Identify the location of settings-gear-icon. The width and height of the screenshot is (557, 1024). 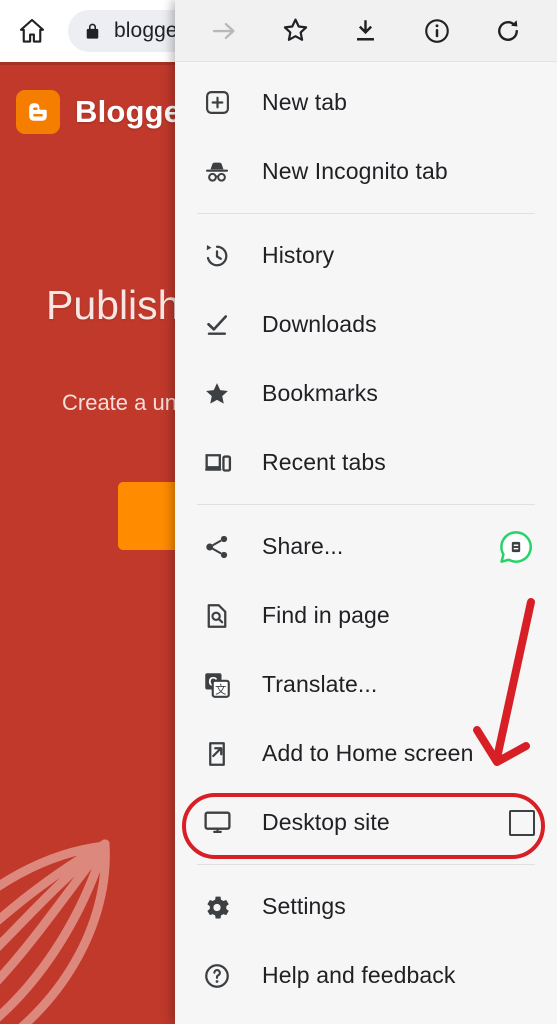
(217, 907).